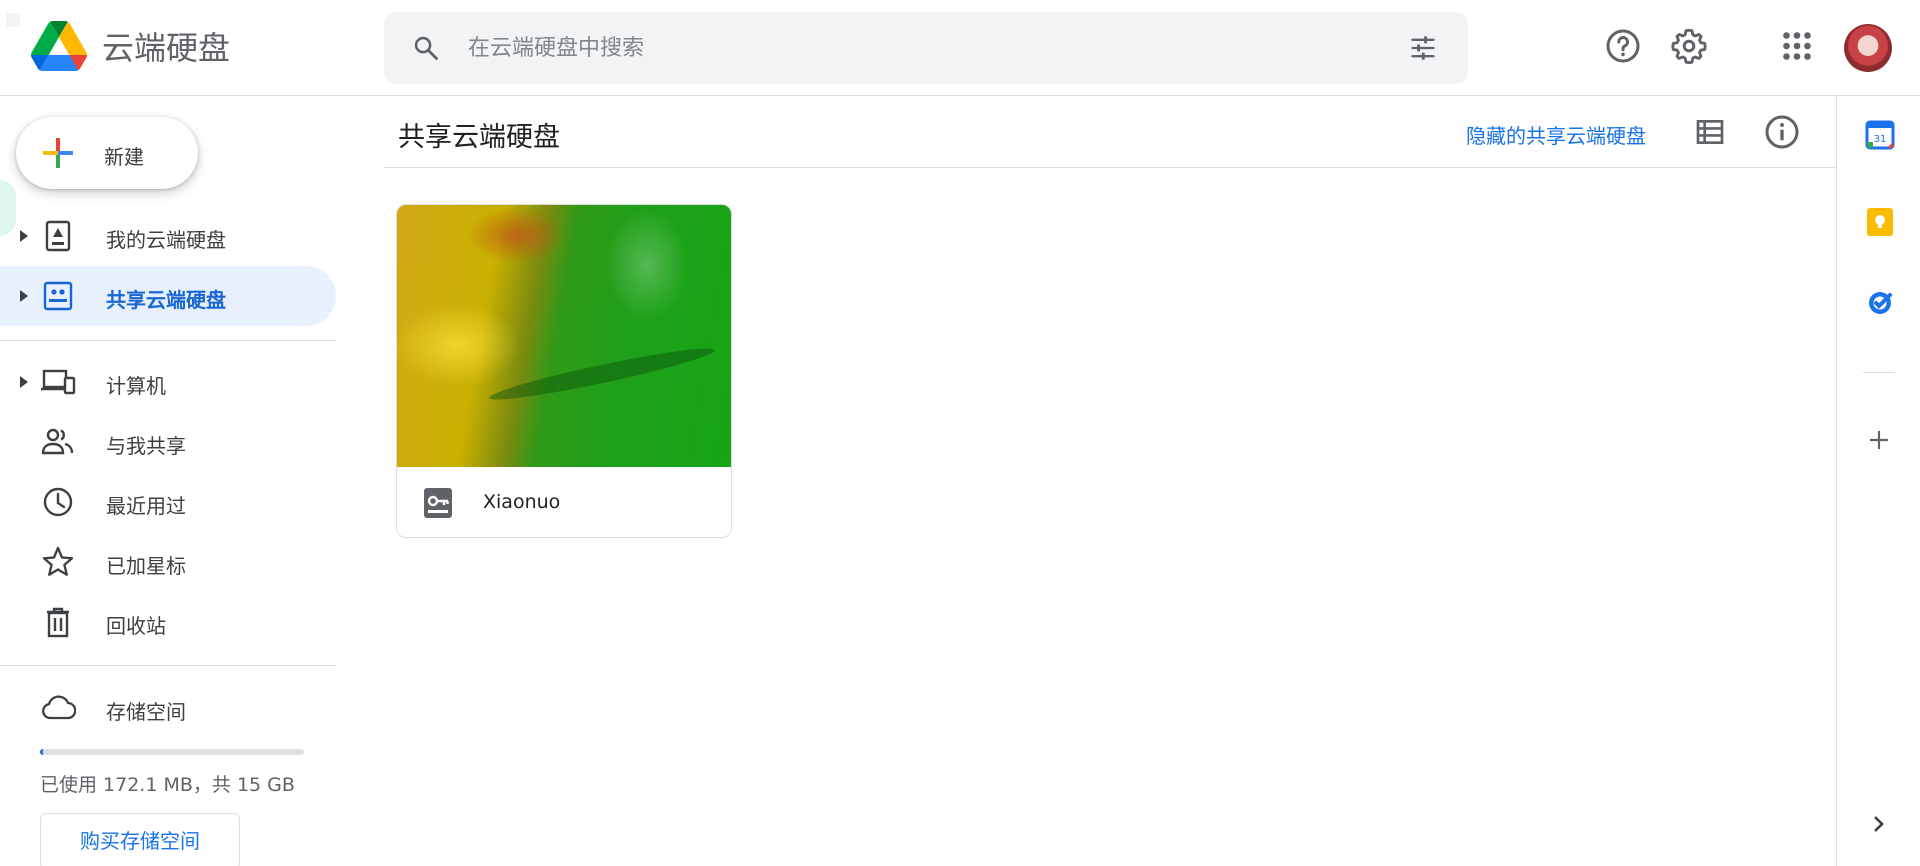 The width and height of the screenshot is (1920, 866). I want to click on computers-icon, so click(58, 382).